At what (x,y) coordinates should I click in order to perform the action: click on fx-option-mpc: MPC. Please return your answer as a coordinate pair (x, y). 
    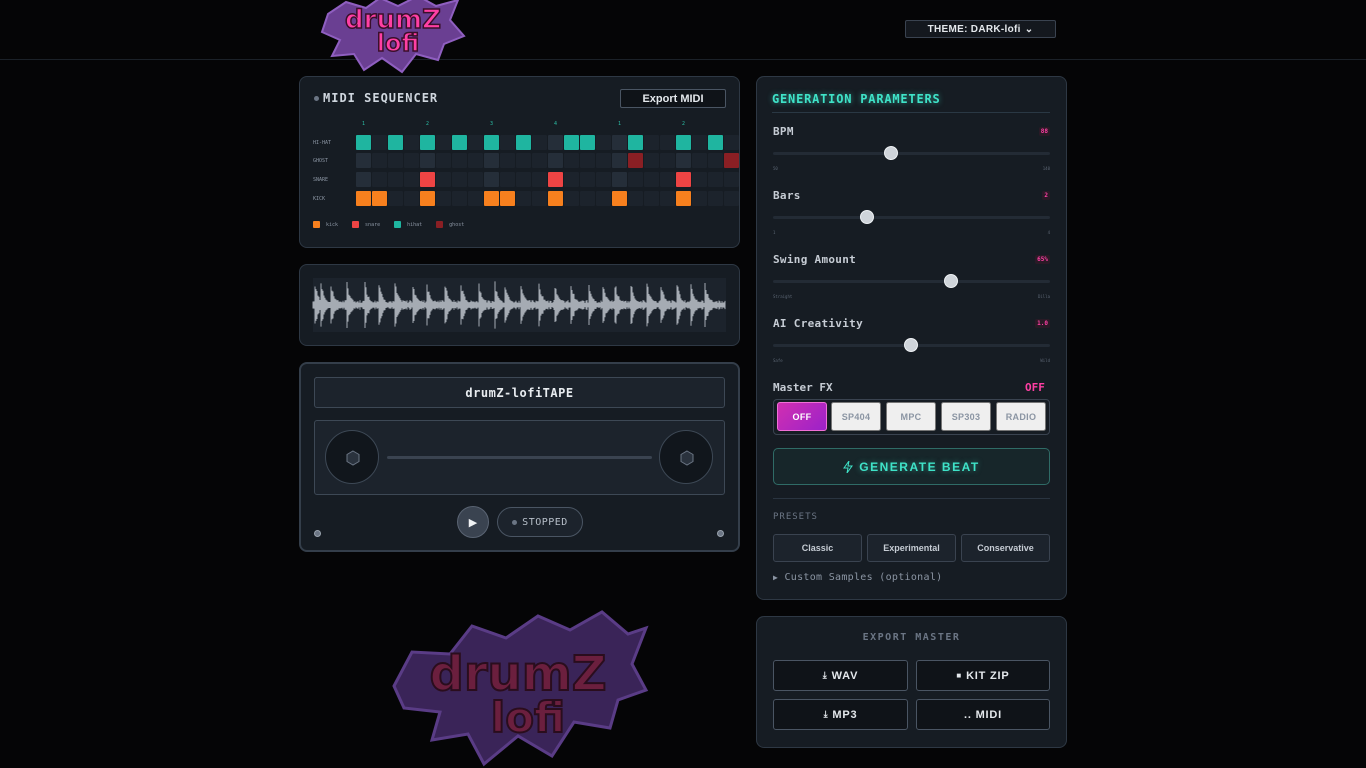
    Looking at the image, I should click on (911, 416).